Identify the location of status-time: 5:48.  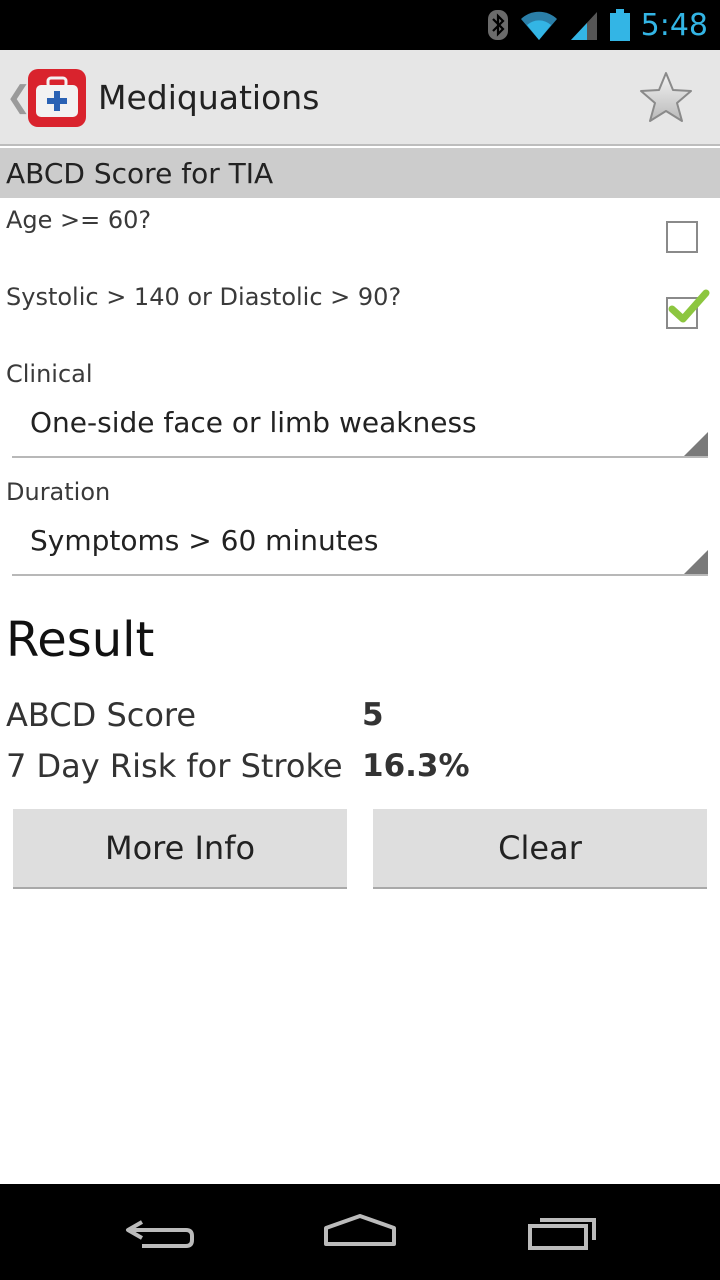
(674, 25).